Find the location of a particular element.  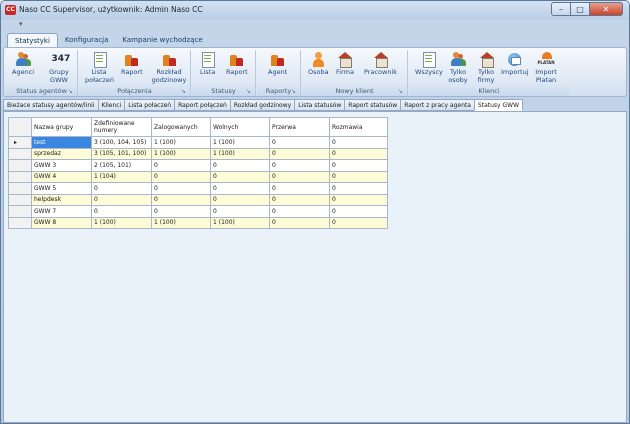

table-cell: GWW 5 is located at coordinates (61, 188).